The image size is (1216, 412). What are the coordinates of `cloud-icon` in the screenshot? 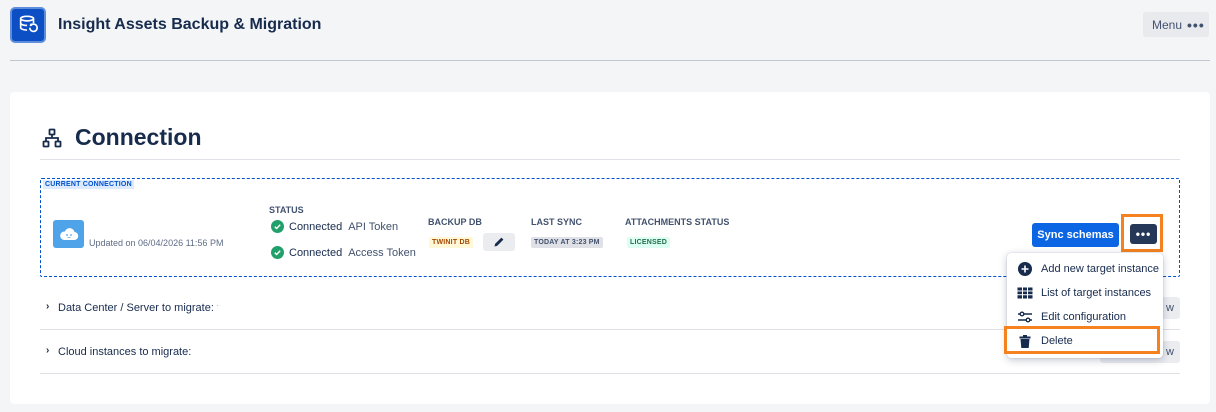 It's located at (68, 234).